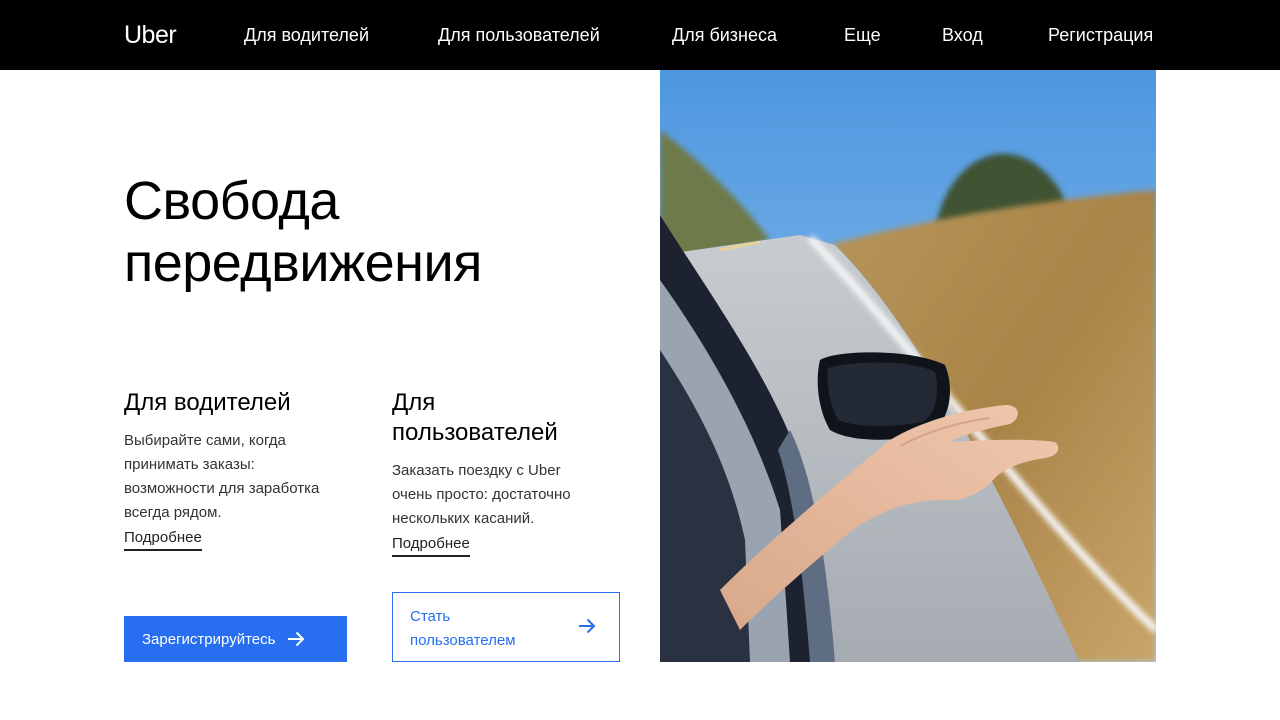 This screenshot has width=1280, height=720. What do you see at coordinates (173, 512) in the screenshot?
I see `drivers-description-line: всегда рядом.` at bounding box center [173, 512].